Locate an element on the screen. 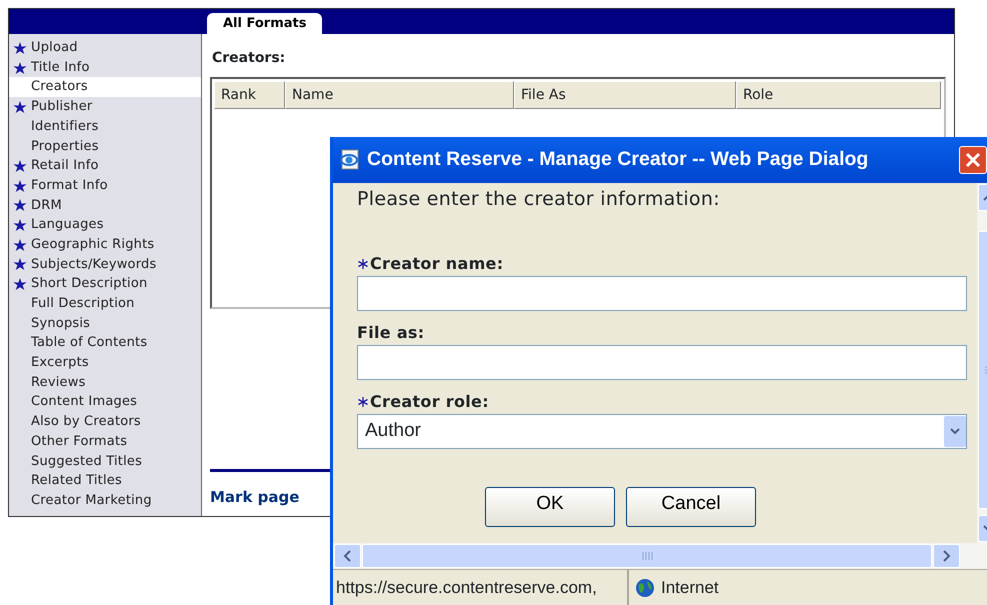 This screenshot has height=605, width=987. field-label: Creator name: is located at coordinates (437, 263).